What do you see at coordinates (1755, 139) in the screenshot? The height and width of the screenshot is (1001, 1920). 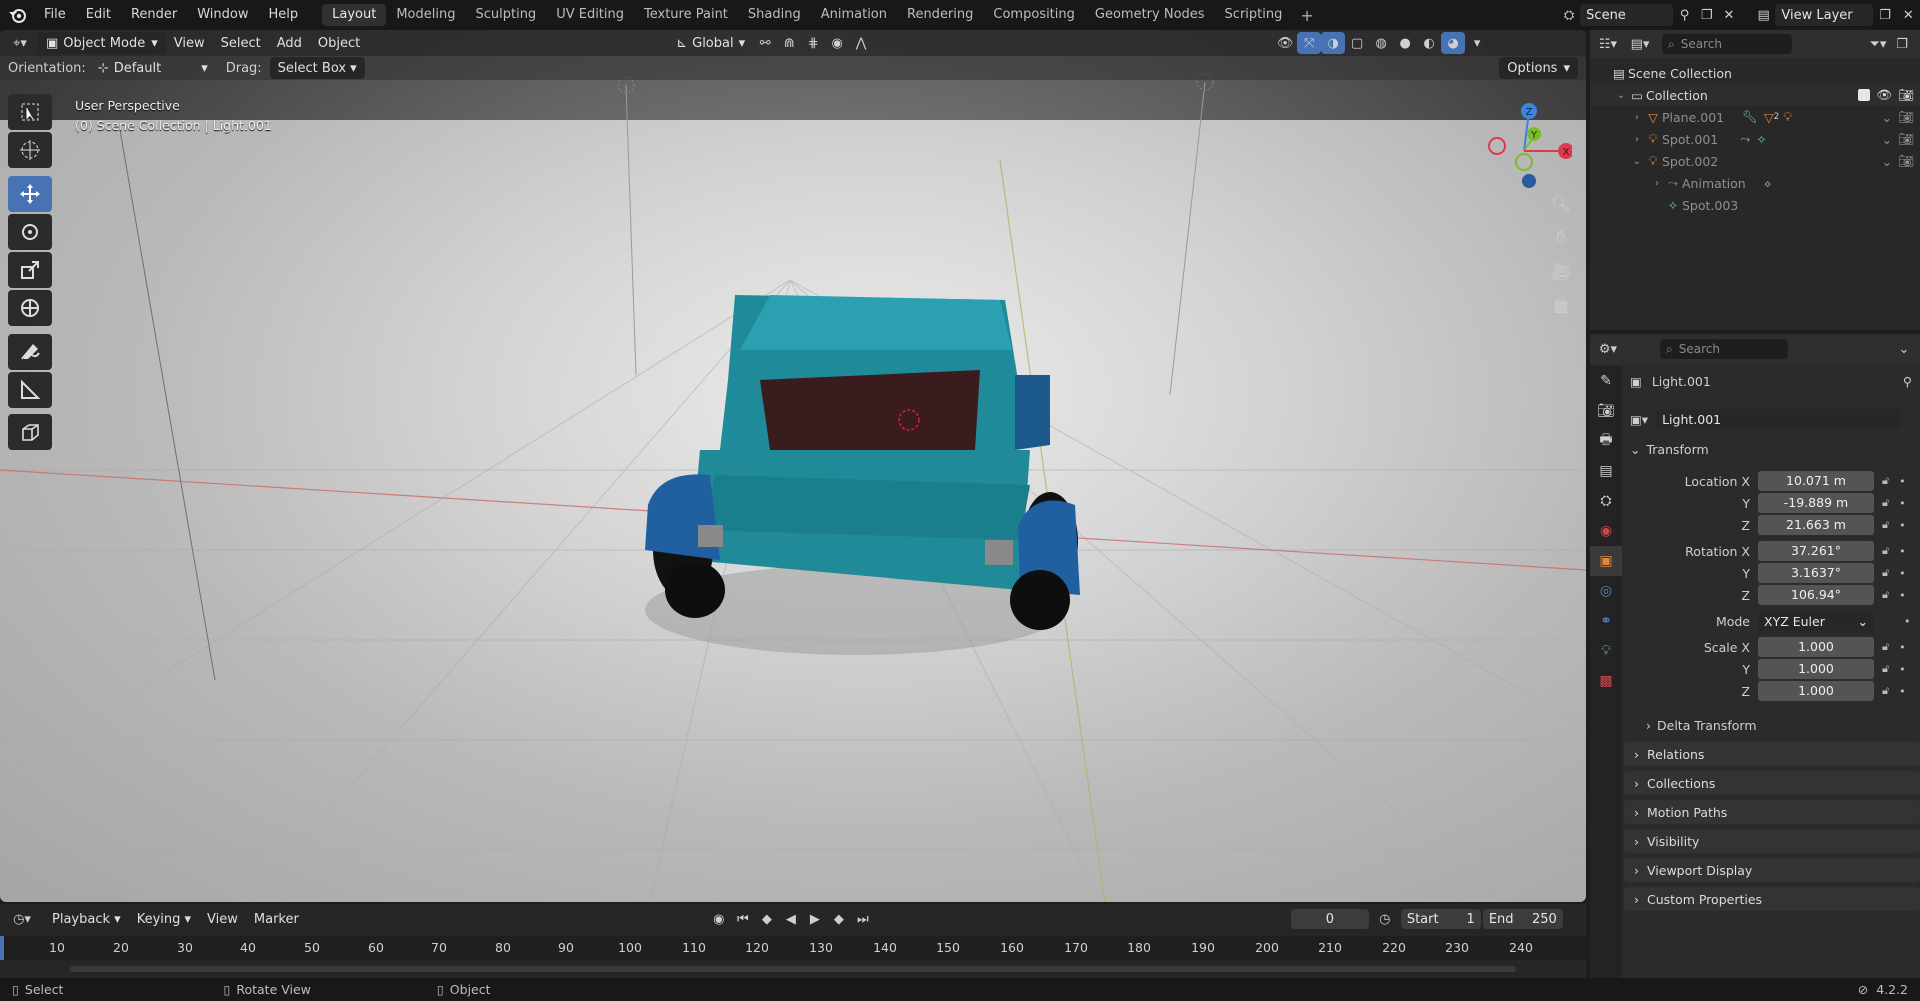 I see `outliner-row-spot001: › 💡︎ Spot.001 ⤳ ✧ ⌄ 📷︎` at bounding box center [1755, 139].